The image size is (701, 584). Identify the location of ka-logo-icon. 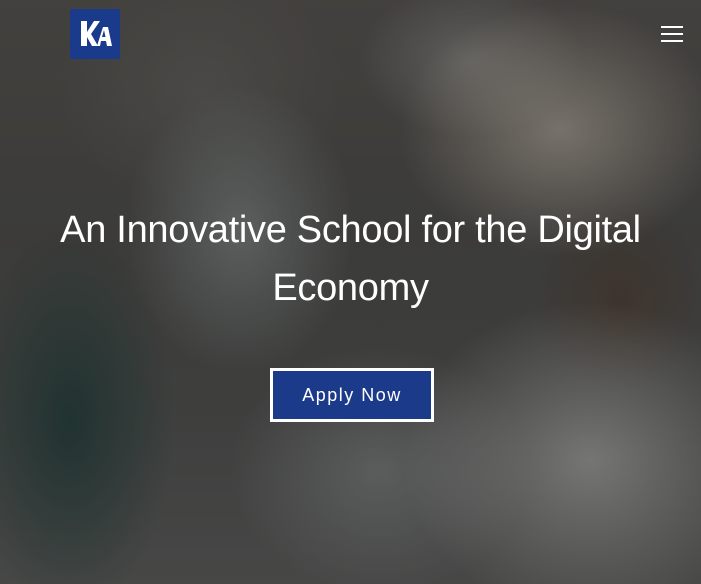
(96, 33).